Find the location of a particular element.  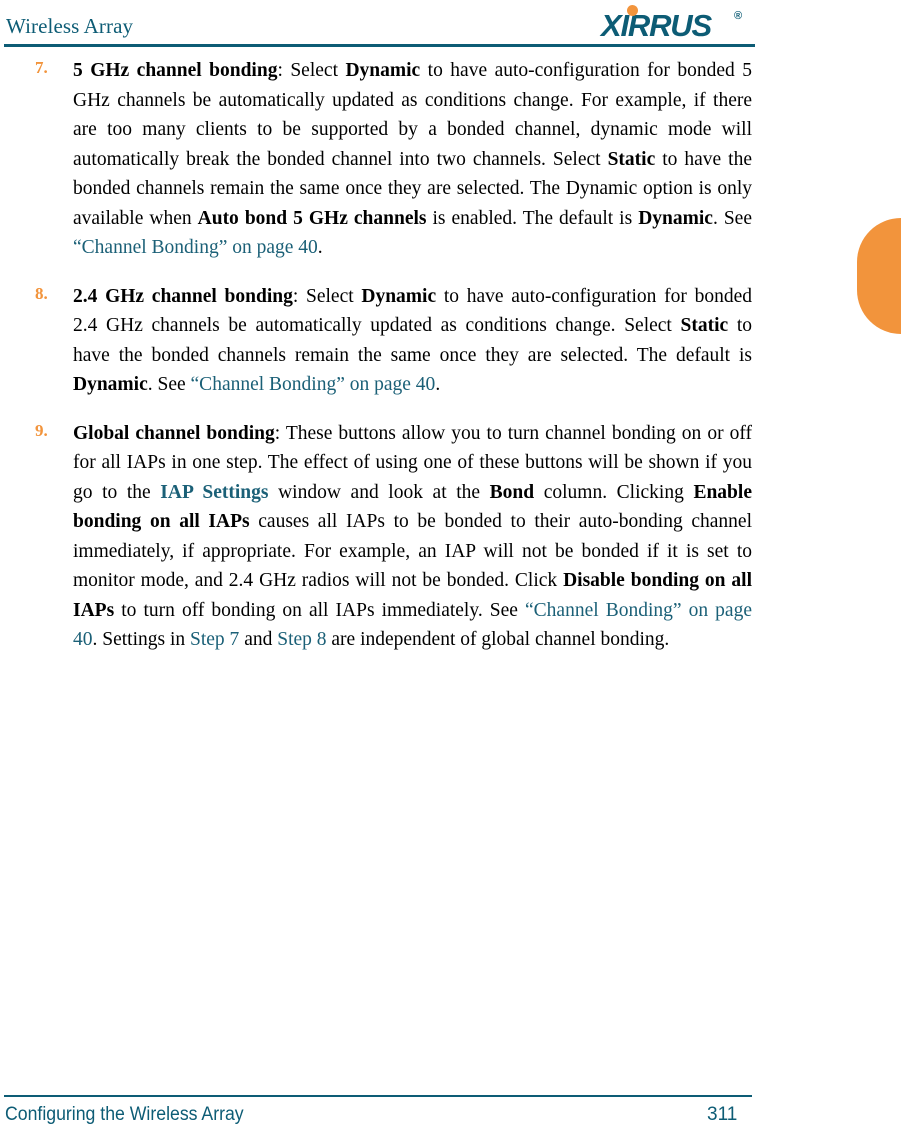

emphasis-text: Bond is located at coordinates (512, 492).